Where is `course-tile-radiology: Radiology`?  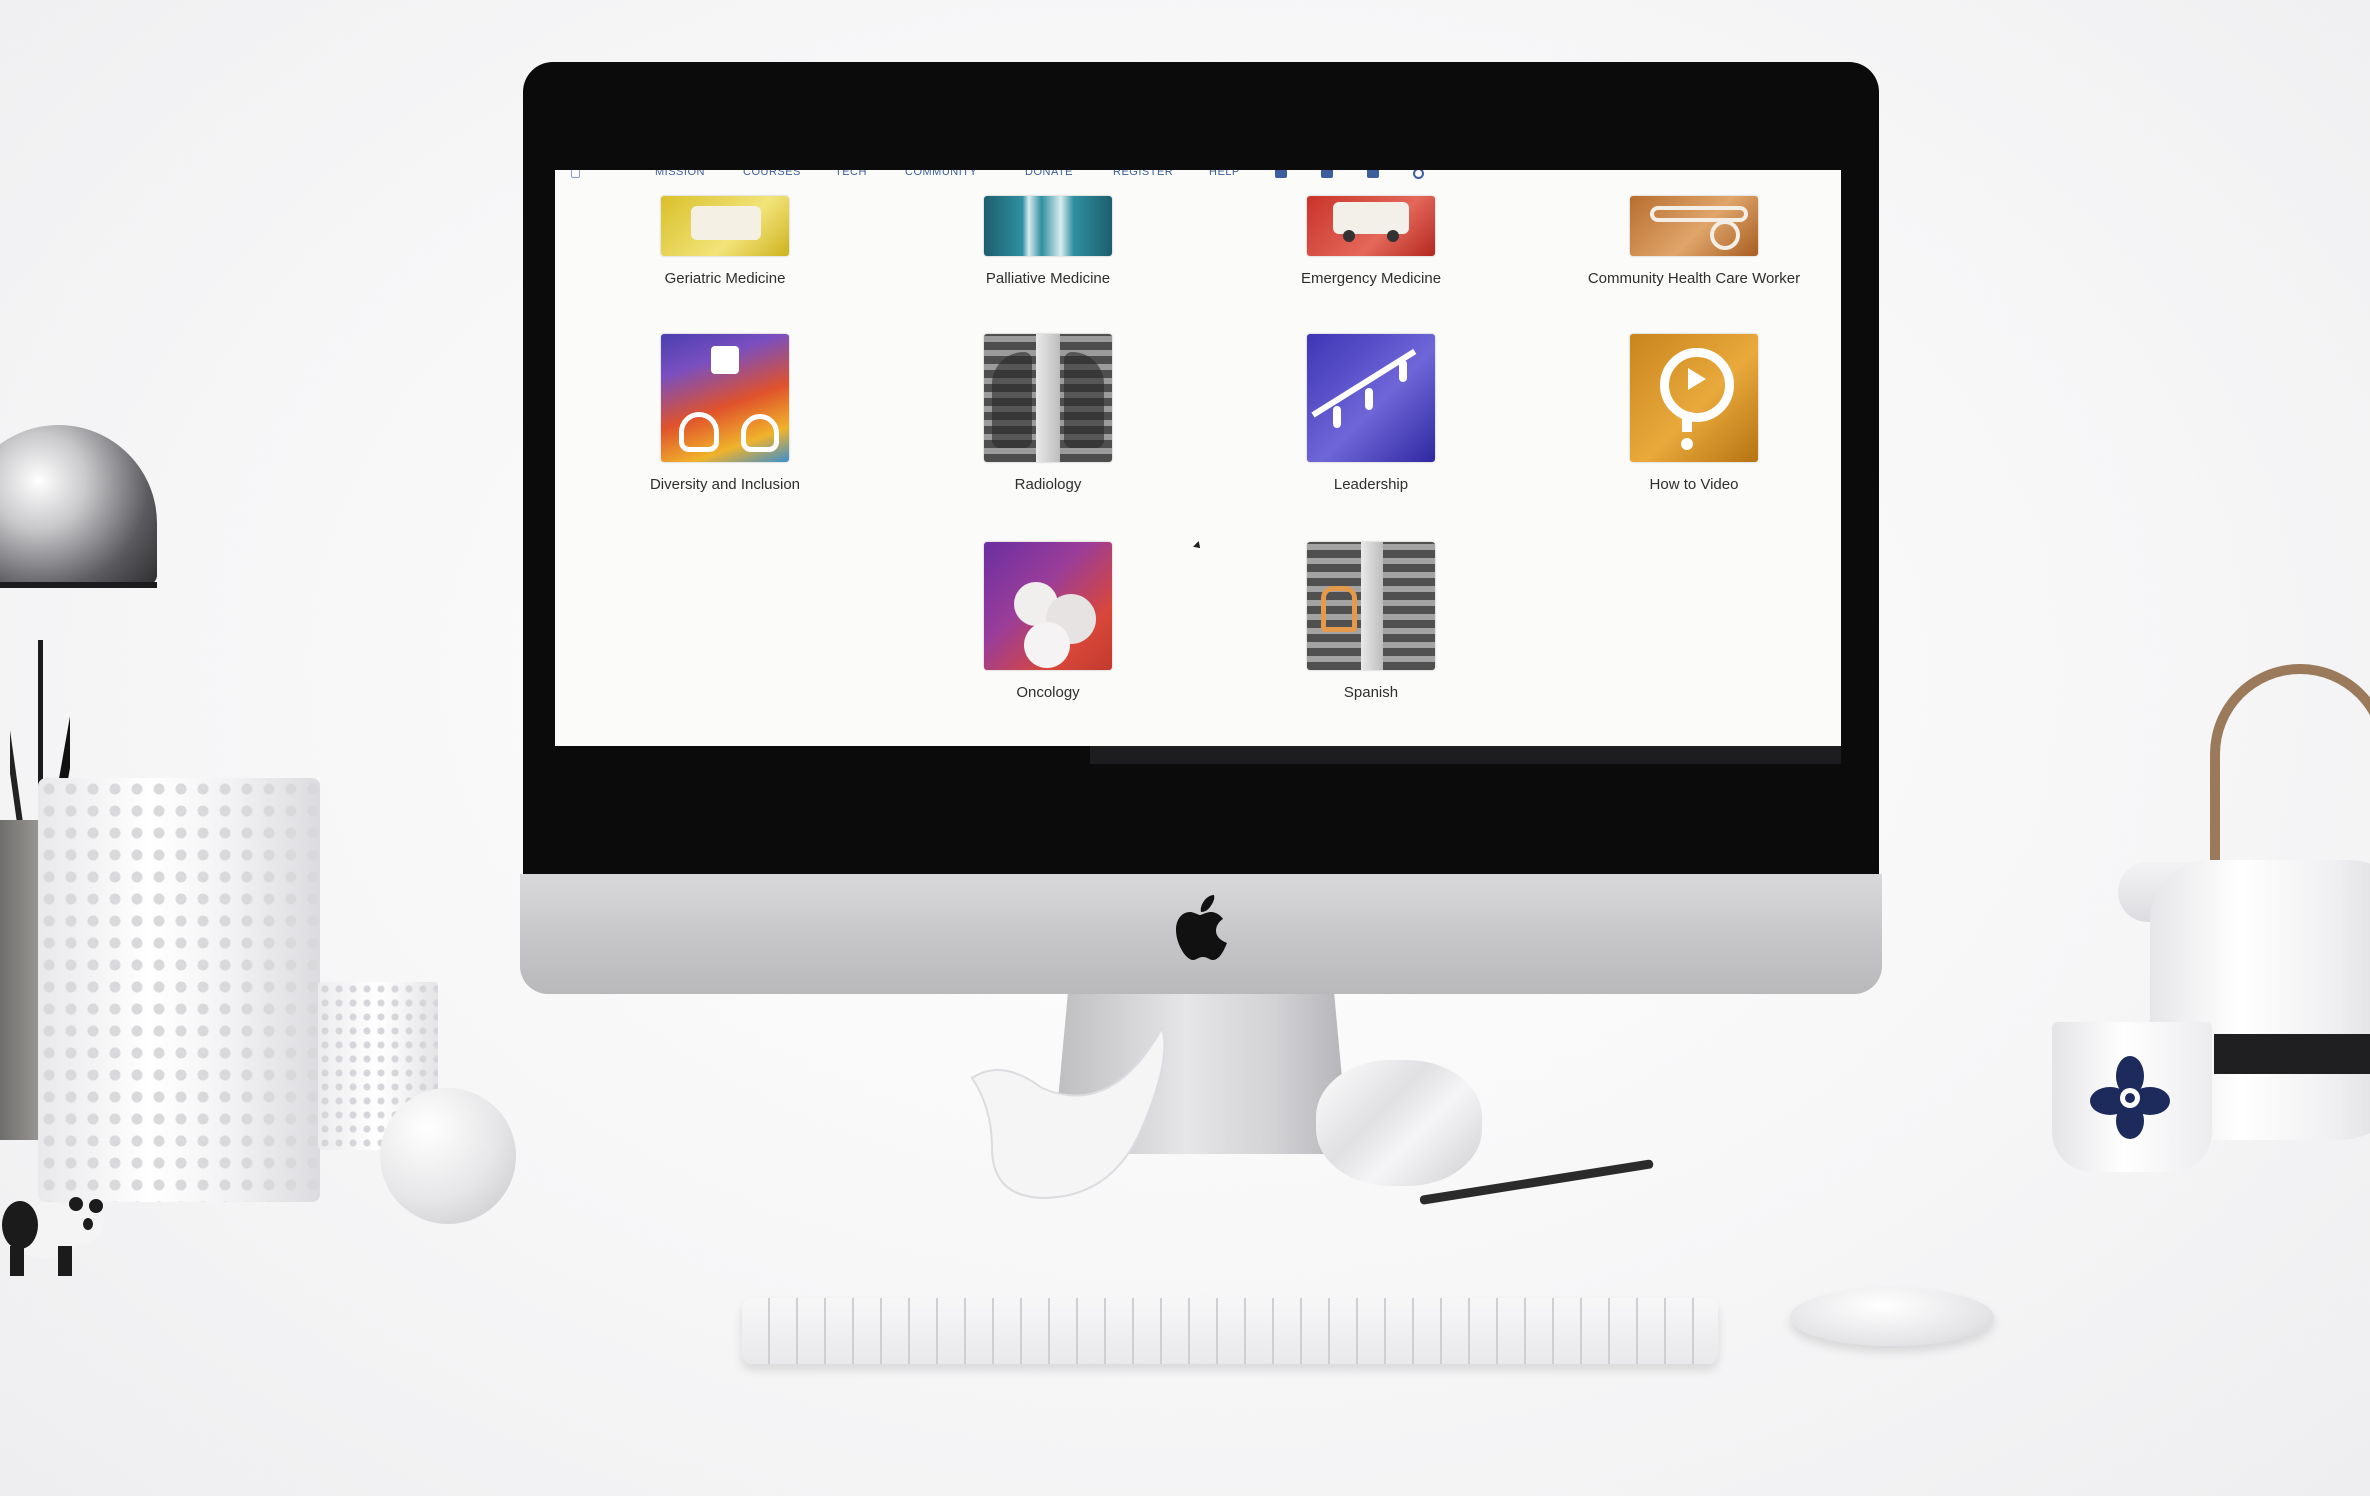
course-tile-radiology: Radiology is located at coordinates (1048, 413).